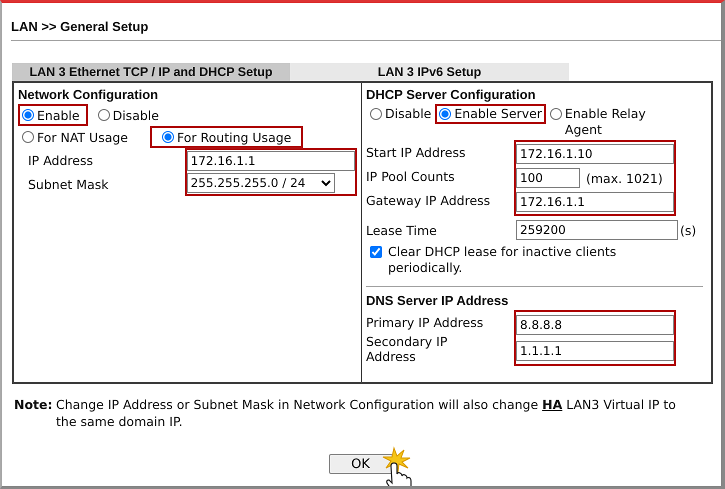  Describe the element at coordinates (151, 72) in the screenshot. I see `tab: LAN 3 Ethernet TCP / IP and DHCP Setup` at that location.